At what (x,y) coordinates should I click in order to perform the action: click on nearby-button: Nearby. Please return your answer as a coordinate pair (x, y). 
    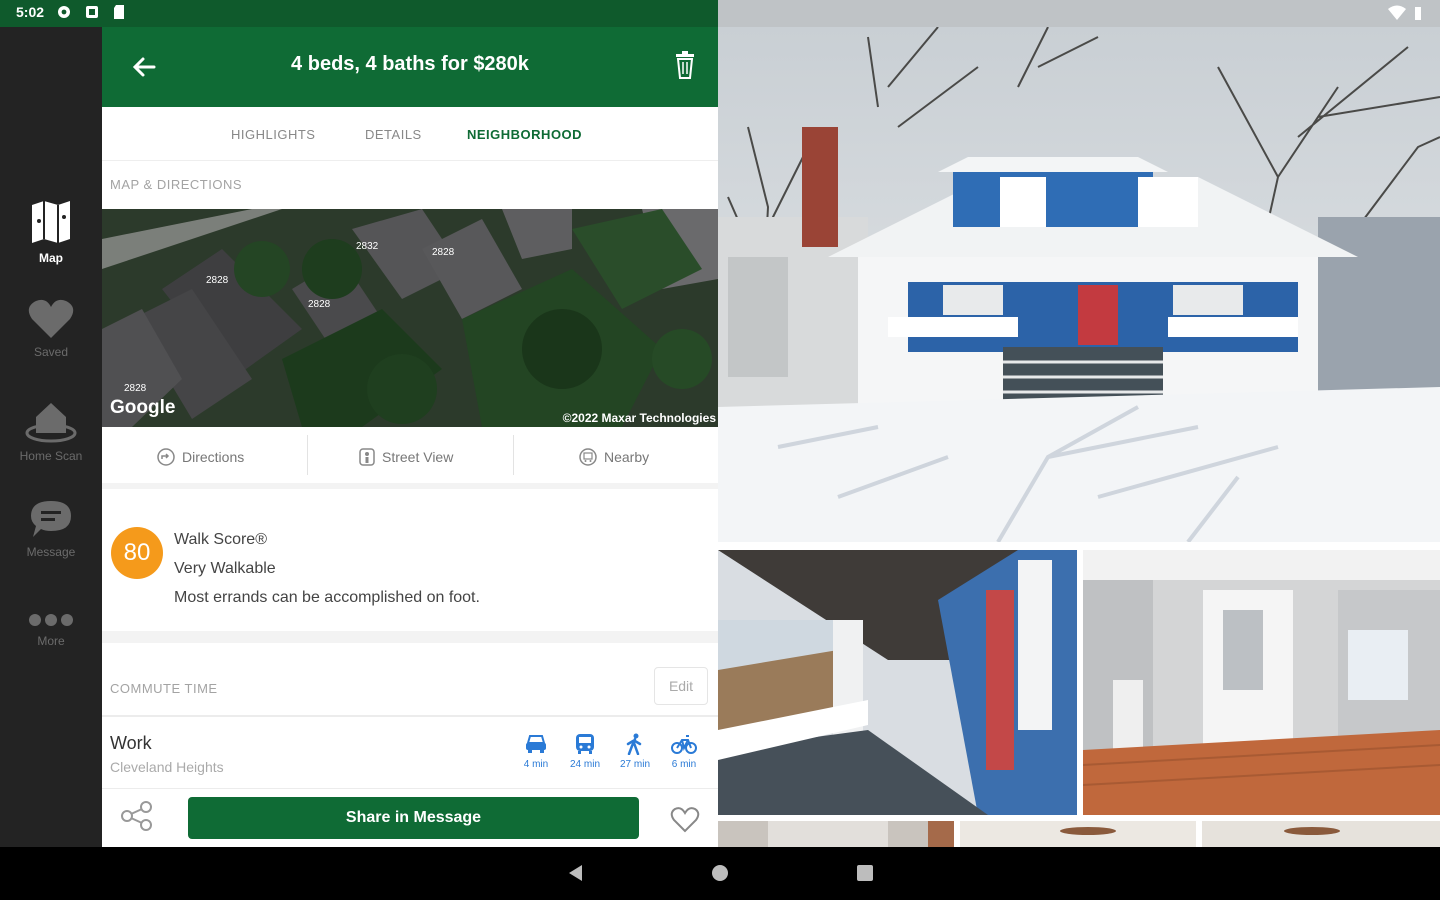
    Looking at the image, I should click on (613, 457).